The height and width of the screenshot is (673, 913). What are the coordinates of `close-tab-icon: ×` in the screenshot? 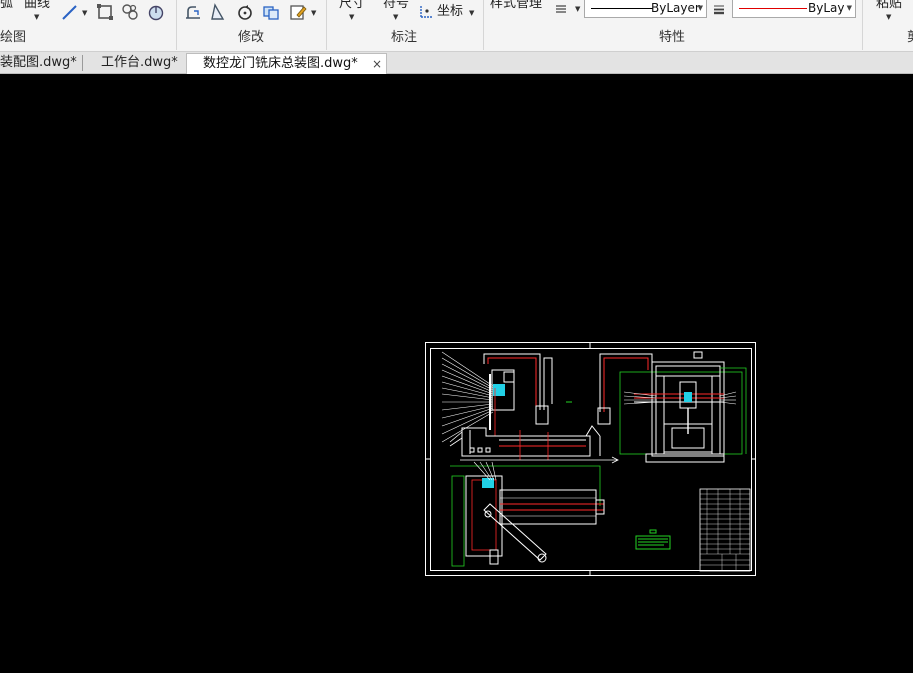 It's located at (377, 64).